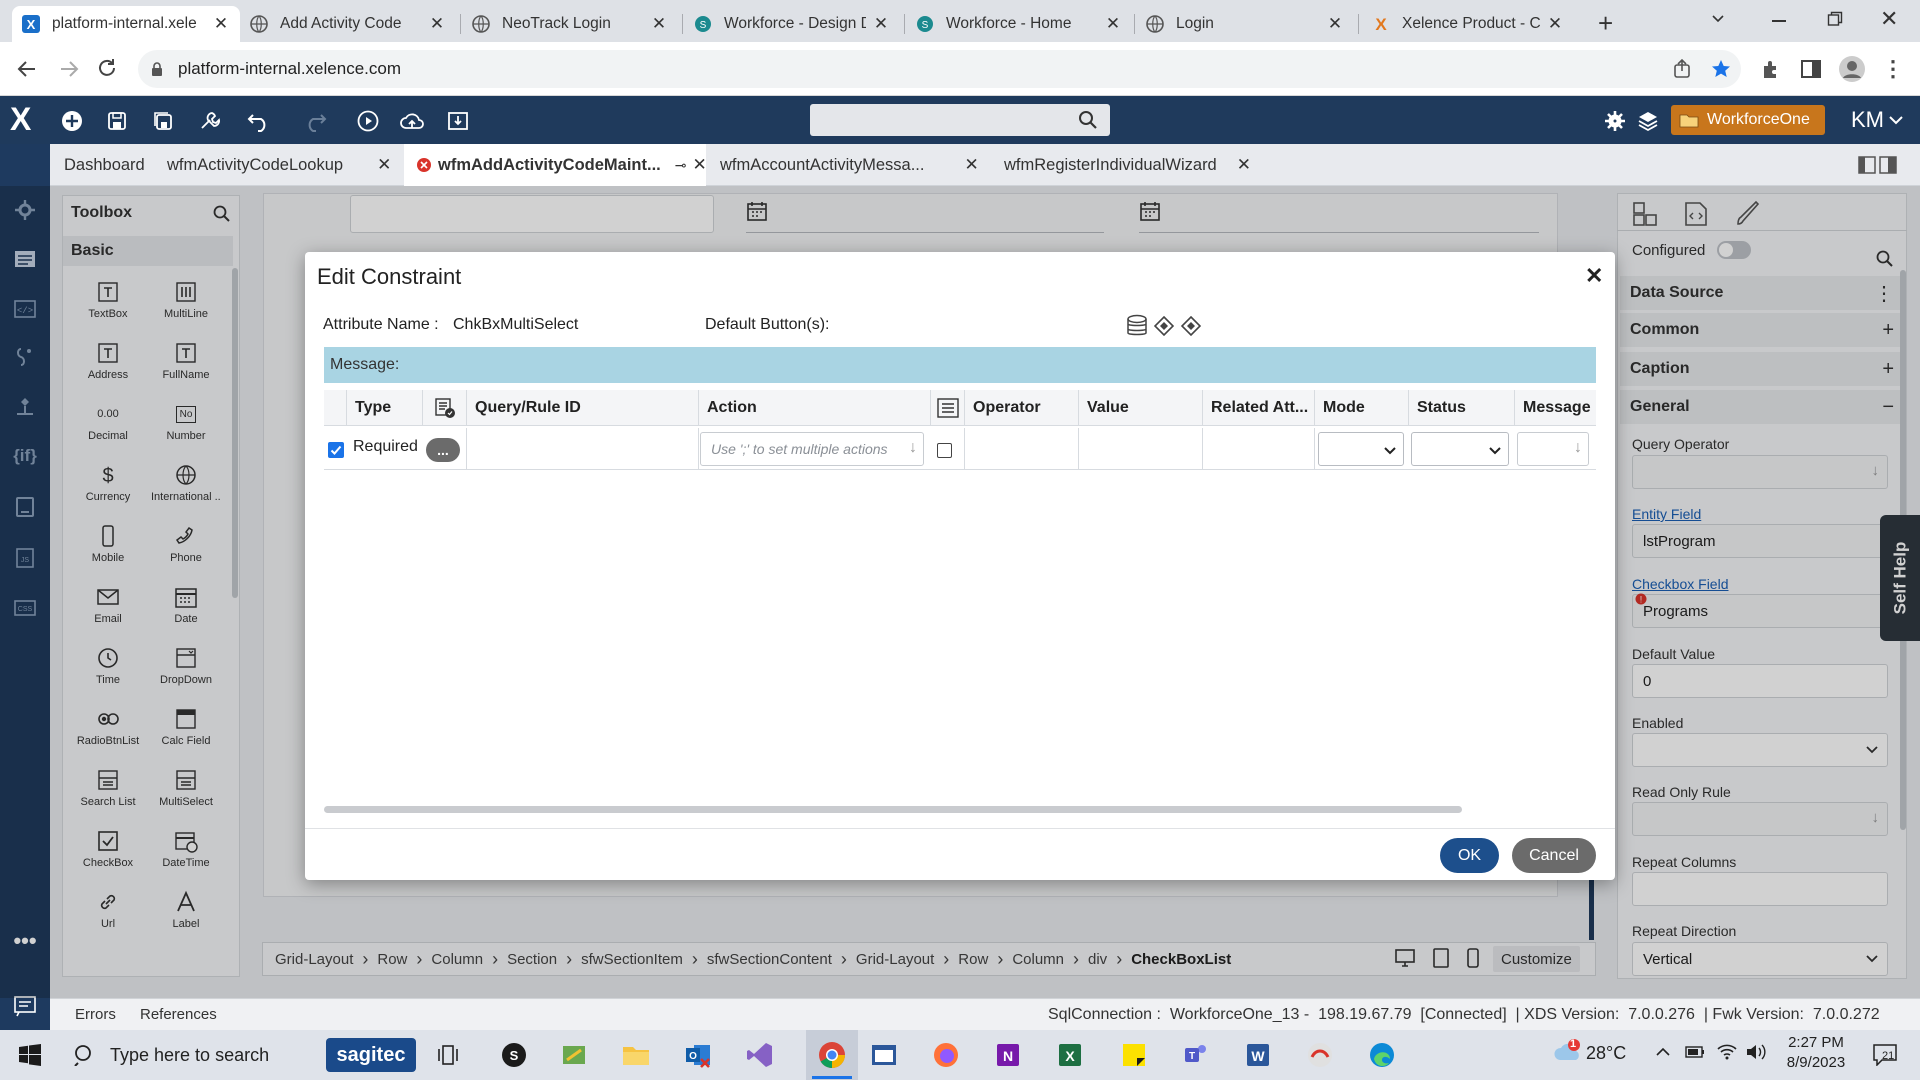 The width and height of the screenshot is (1920, 1080). What do you see at coordinates (178, 1014) in the screenshot?
I see `references-tab: References` at bounding box center [178, 1014].